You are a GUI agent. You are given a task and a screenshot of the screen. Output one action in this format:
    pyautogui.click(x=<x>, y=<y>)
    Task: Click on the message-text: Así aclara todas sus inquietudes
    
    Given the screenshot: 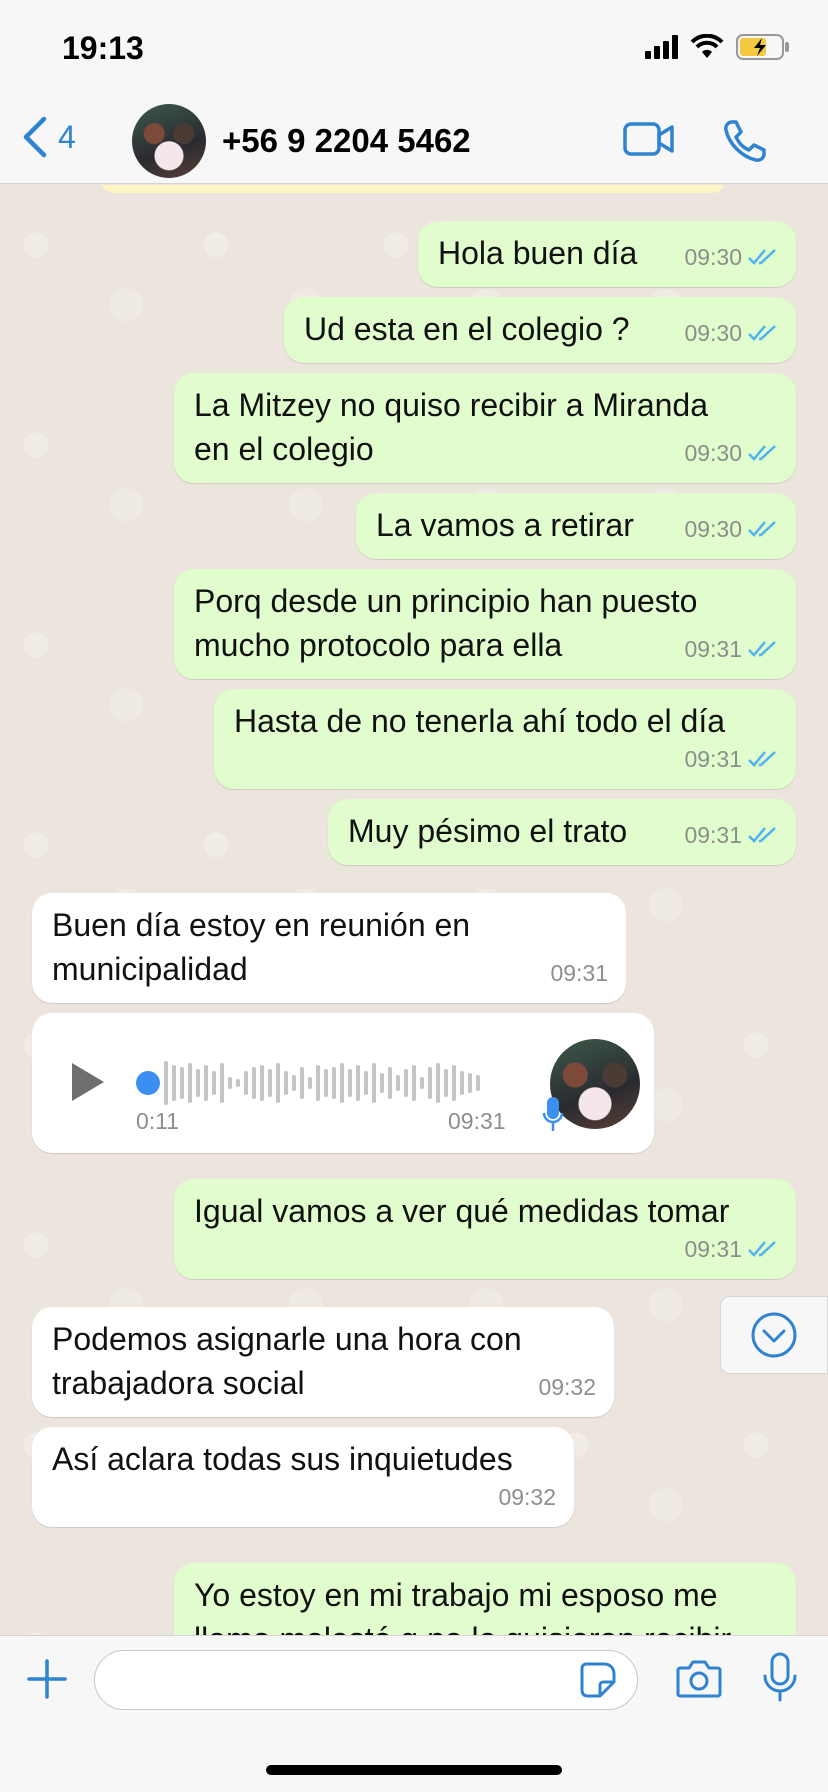 What is the action you would take?
    pyautogui.click(x=282, y=1459)
    